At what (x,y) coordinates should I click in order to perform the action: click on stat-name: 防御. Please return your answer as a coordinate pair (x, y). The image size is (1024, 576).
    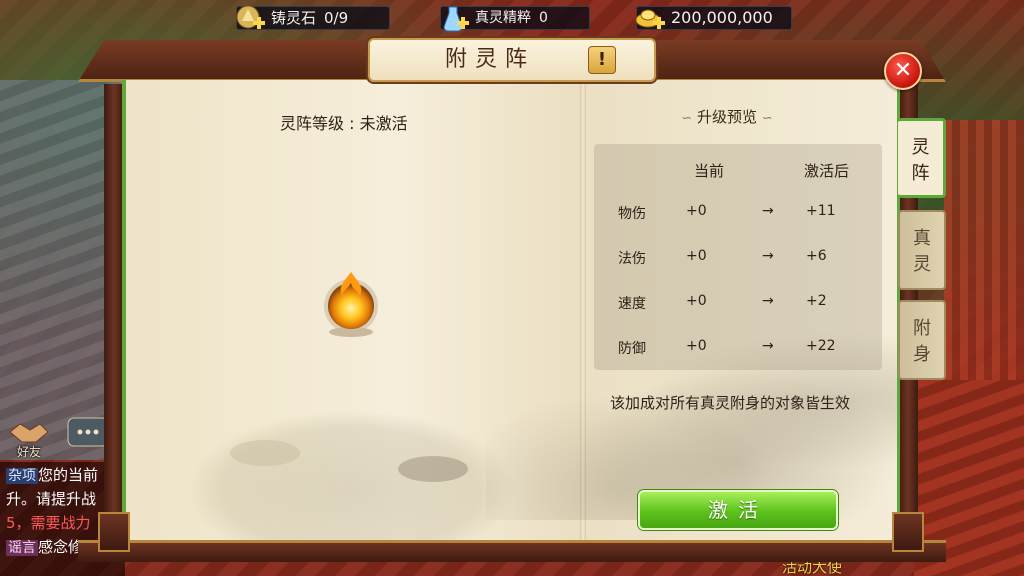
    Looking at the image, I should click on (632, 349).